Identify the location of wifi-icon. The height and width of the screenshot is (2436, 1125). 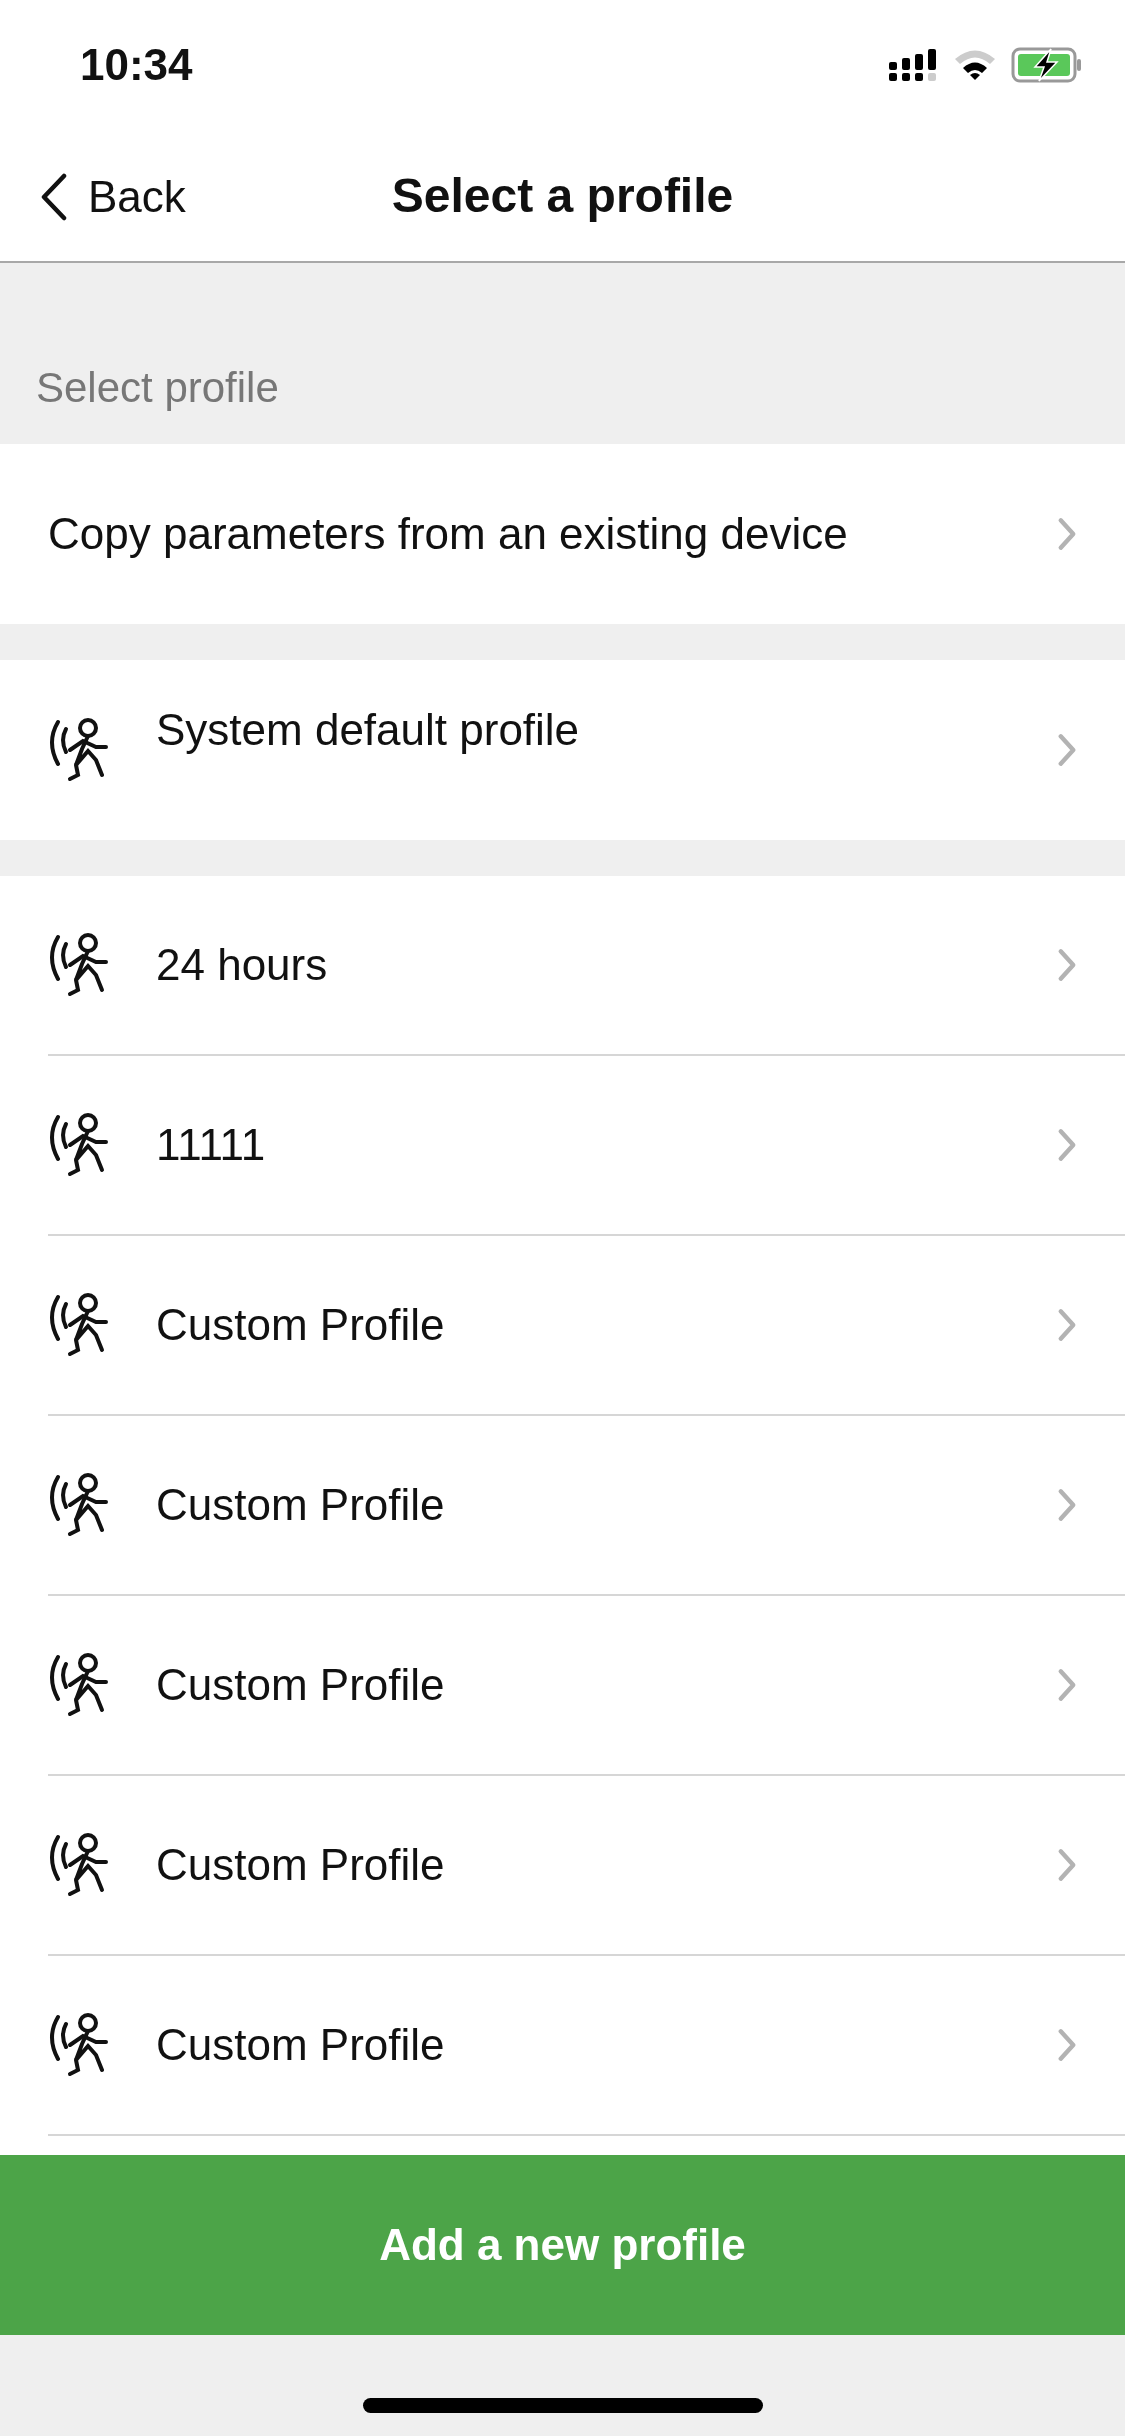
(975, 65).